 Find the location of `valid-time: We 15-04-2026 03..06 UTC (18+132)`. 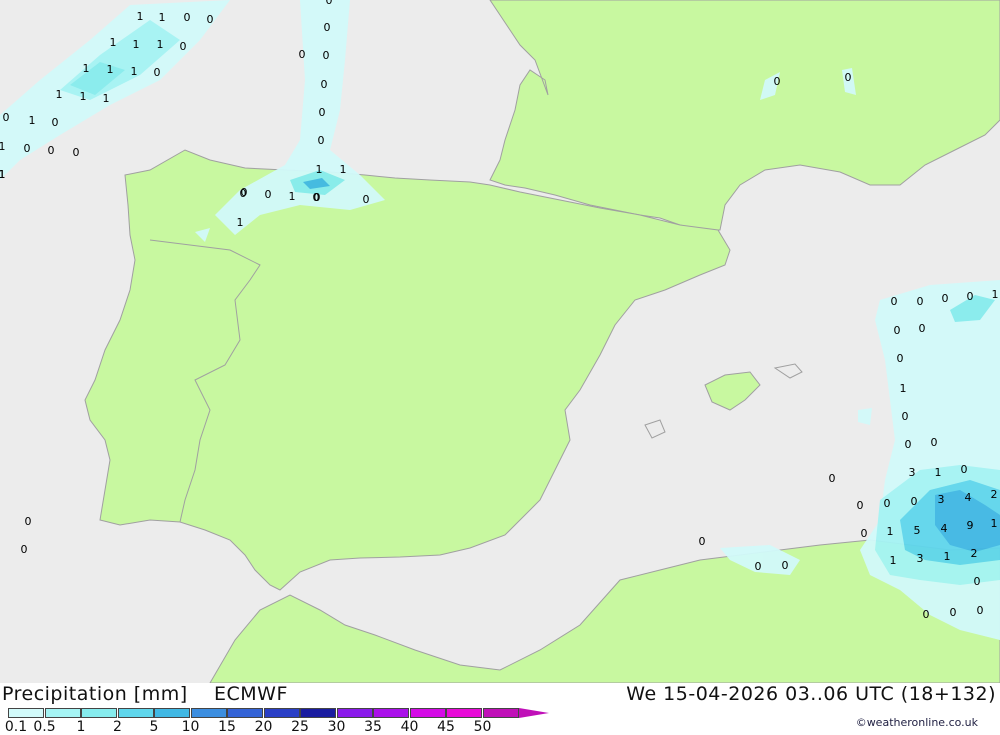

valid-time: We 15-04-2026 03..06 UTC (18+132) is located at coordinates (811, 694).